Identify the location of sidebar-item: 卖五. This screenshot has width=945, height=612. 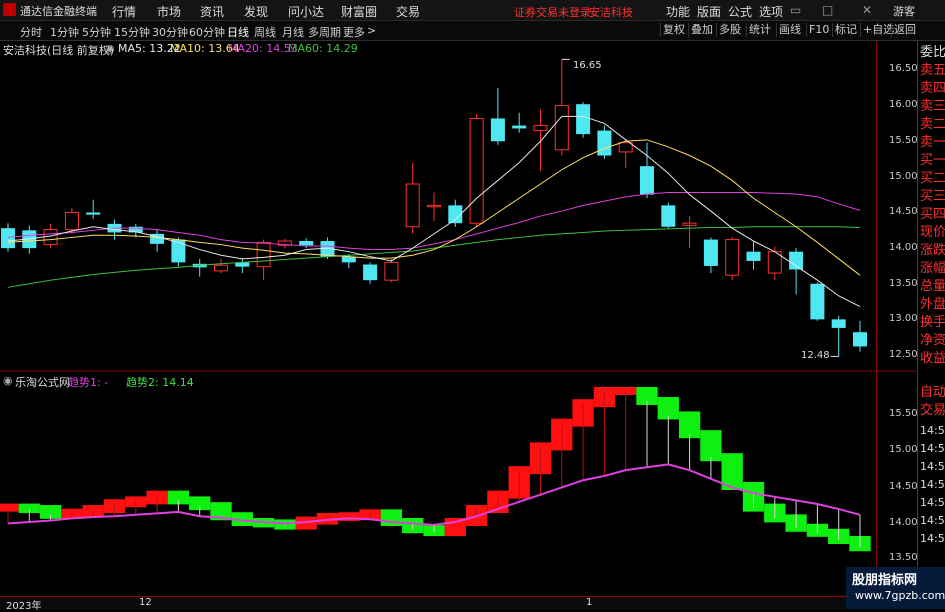
(932, 71).